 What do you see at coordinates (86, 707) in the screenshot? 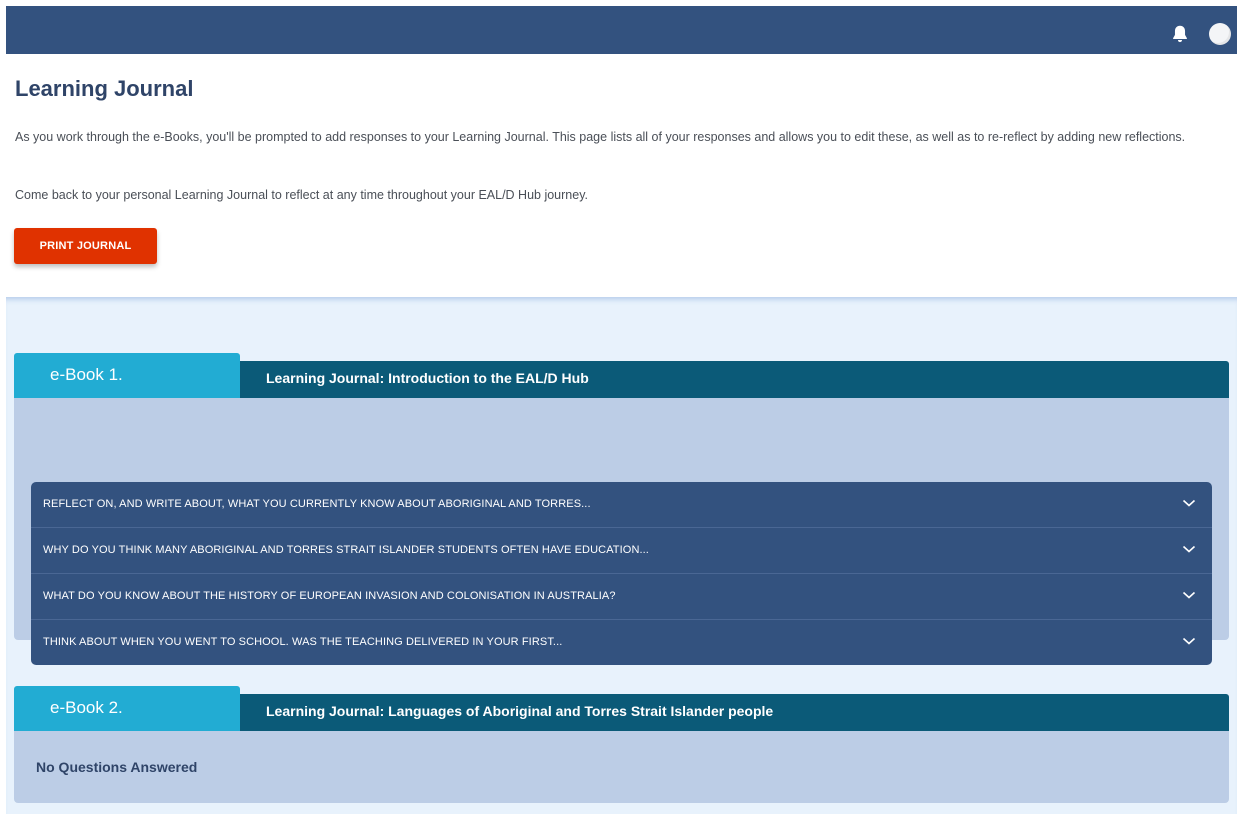
I see `ebook-label: e-Book 2.` at bounding box center [86, 707].